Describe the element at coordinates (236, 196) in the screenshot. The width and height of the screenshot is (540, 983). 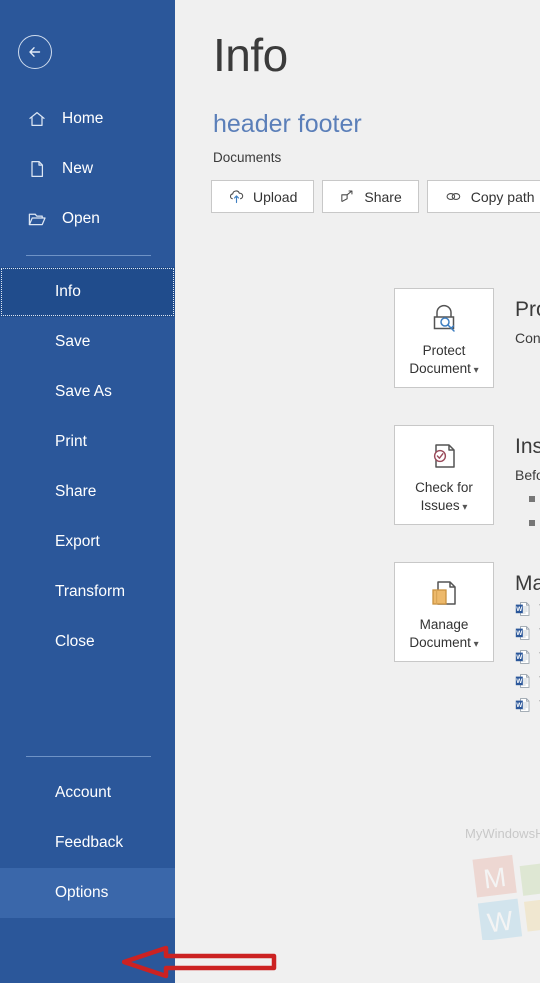
I see `cloud-upload-icon` at that location.